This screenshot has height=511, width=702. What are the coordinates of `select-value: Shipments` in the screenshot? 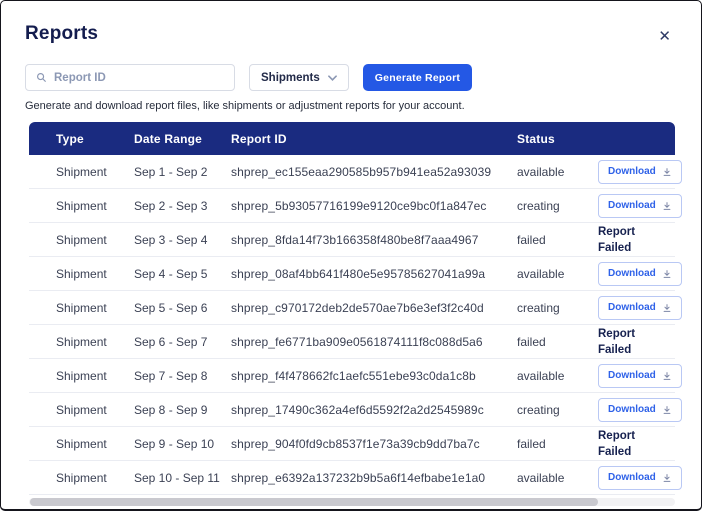 It's located at (290, 77).